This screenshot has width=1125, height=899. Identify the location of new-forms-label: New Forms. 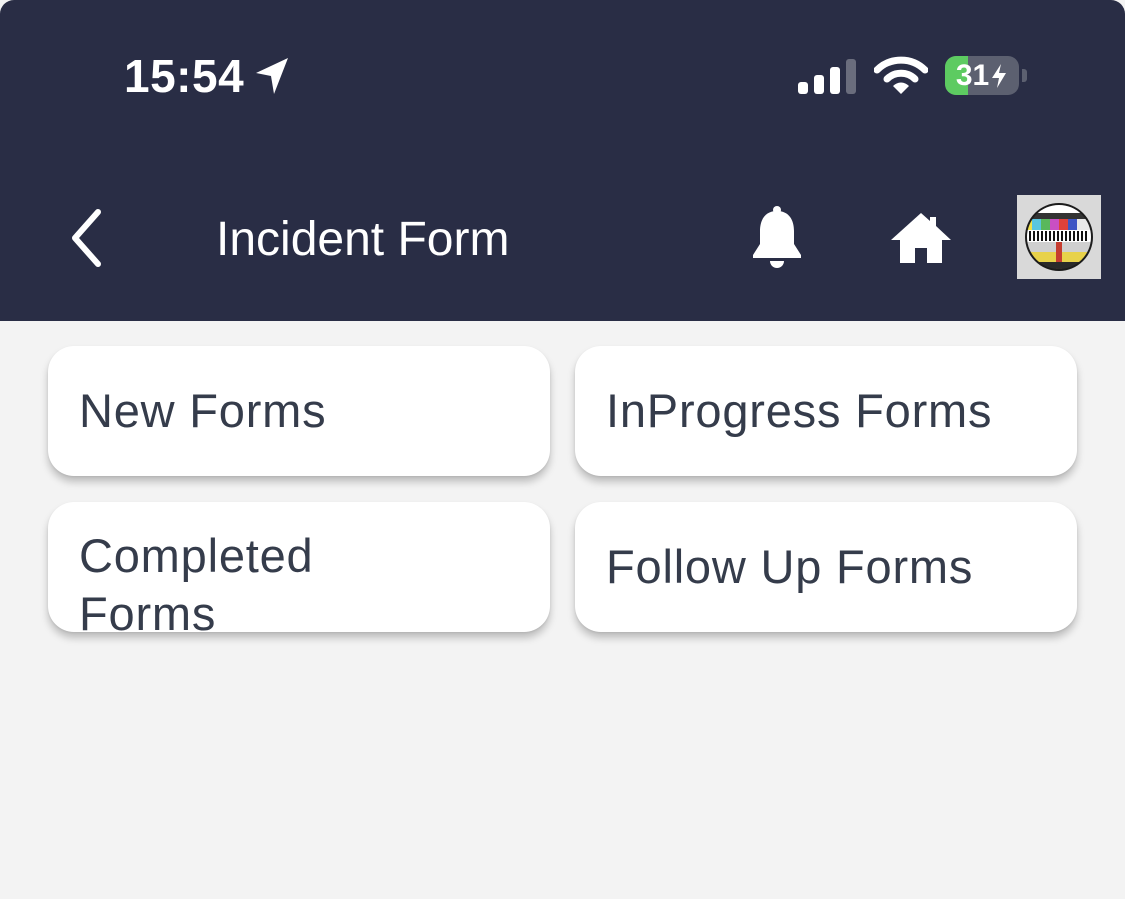
(203, 410).